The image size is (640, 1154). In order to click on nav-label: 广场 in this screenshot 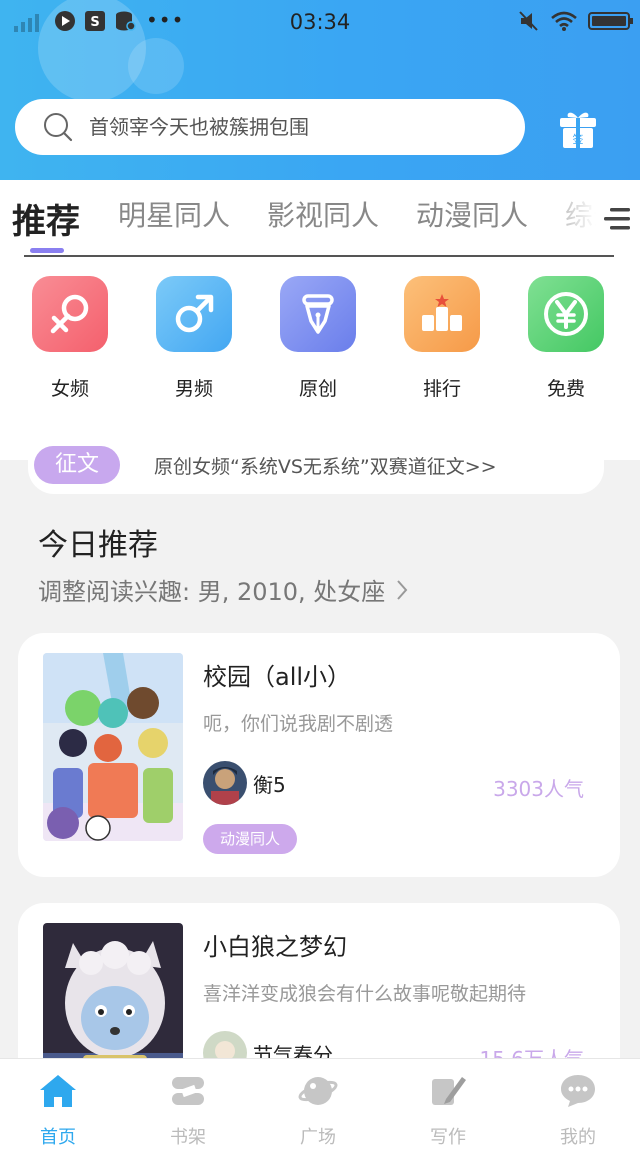, I will do `click(318, 1137)`.